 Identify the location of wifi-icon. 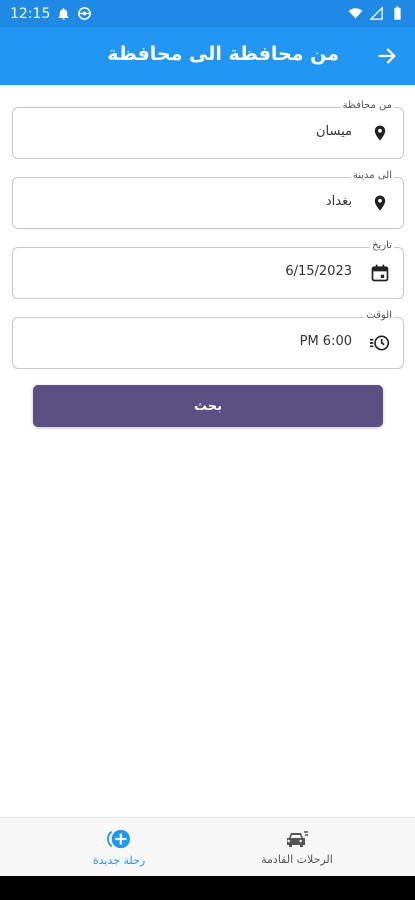
(355, 13).